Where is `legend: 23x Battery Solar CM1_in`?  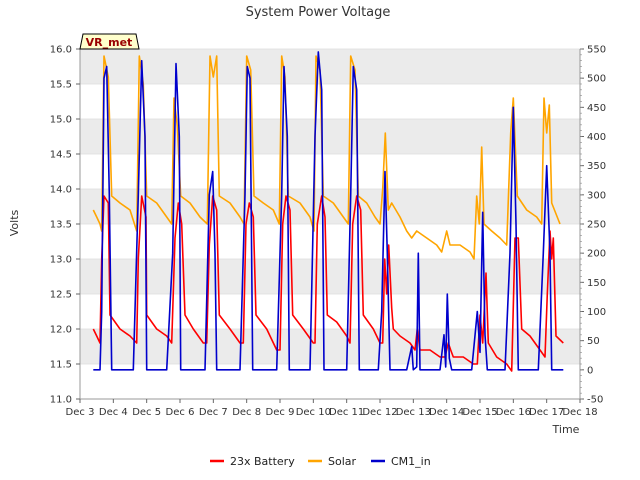 legend: 23x Battery Solar CM1_in is located at coordinates (320, 461).